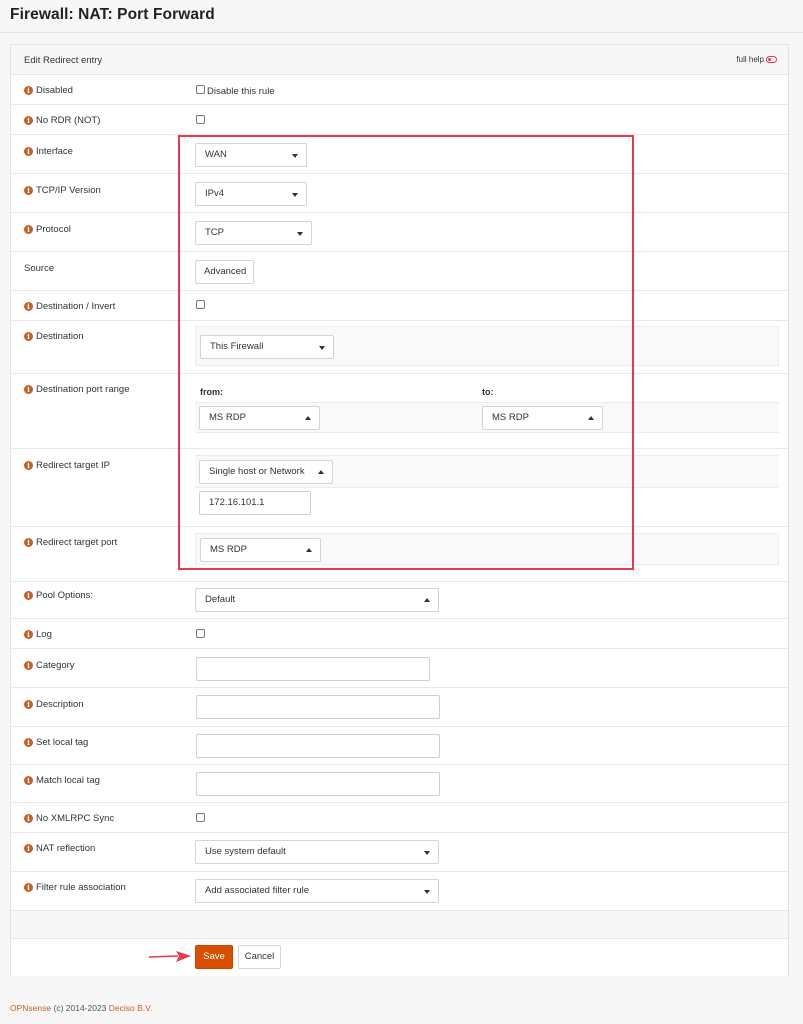  Describe the element at coordinates (224, 272) in the screenshot. I see `source-advanced-button: Advanced` at that location.